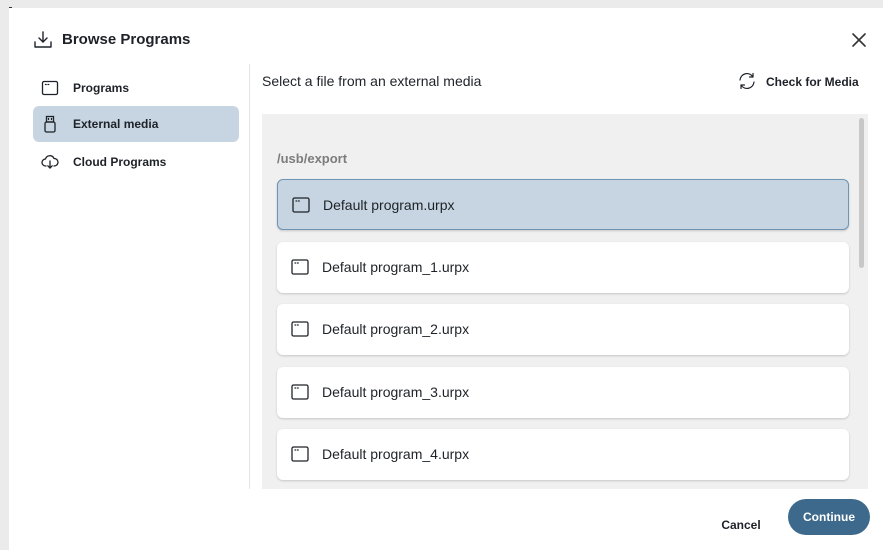 The width and height of the screenshot is (883, 550). What do you see at coordinates (747, 81) in the screenshot?
I see `refresh-icon` at bounding box center [747, 81].